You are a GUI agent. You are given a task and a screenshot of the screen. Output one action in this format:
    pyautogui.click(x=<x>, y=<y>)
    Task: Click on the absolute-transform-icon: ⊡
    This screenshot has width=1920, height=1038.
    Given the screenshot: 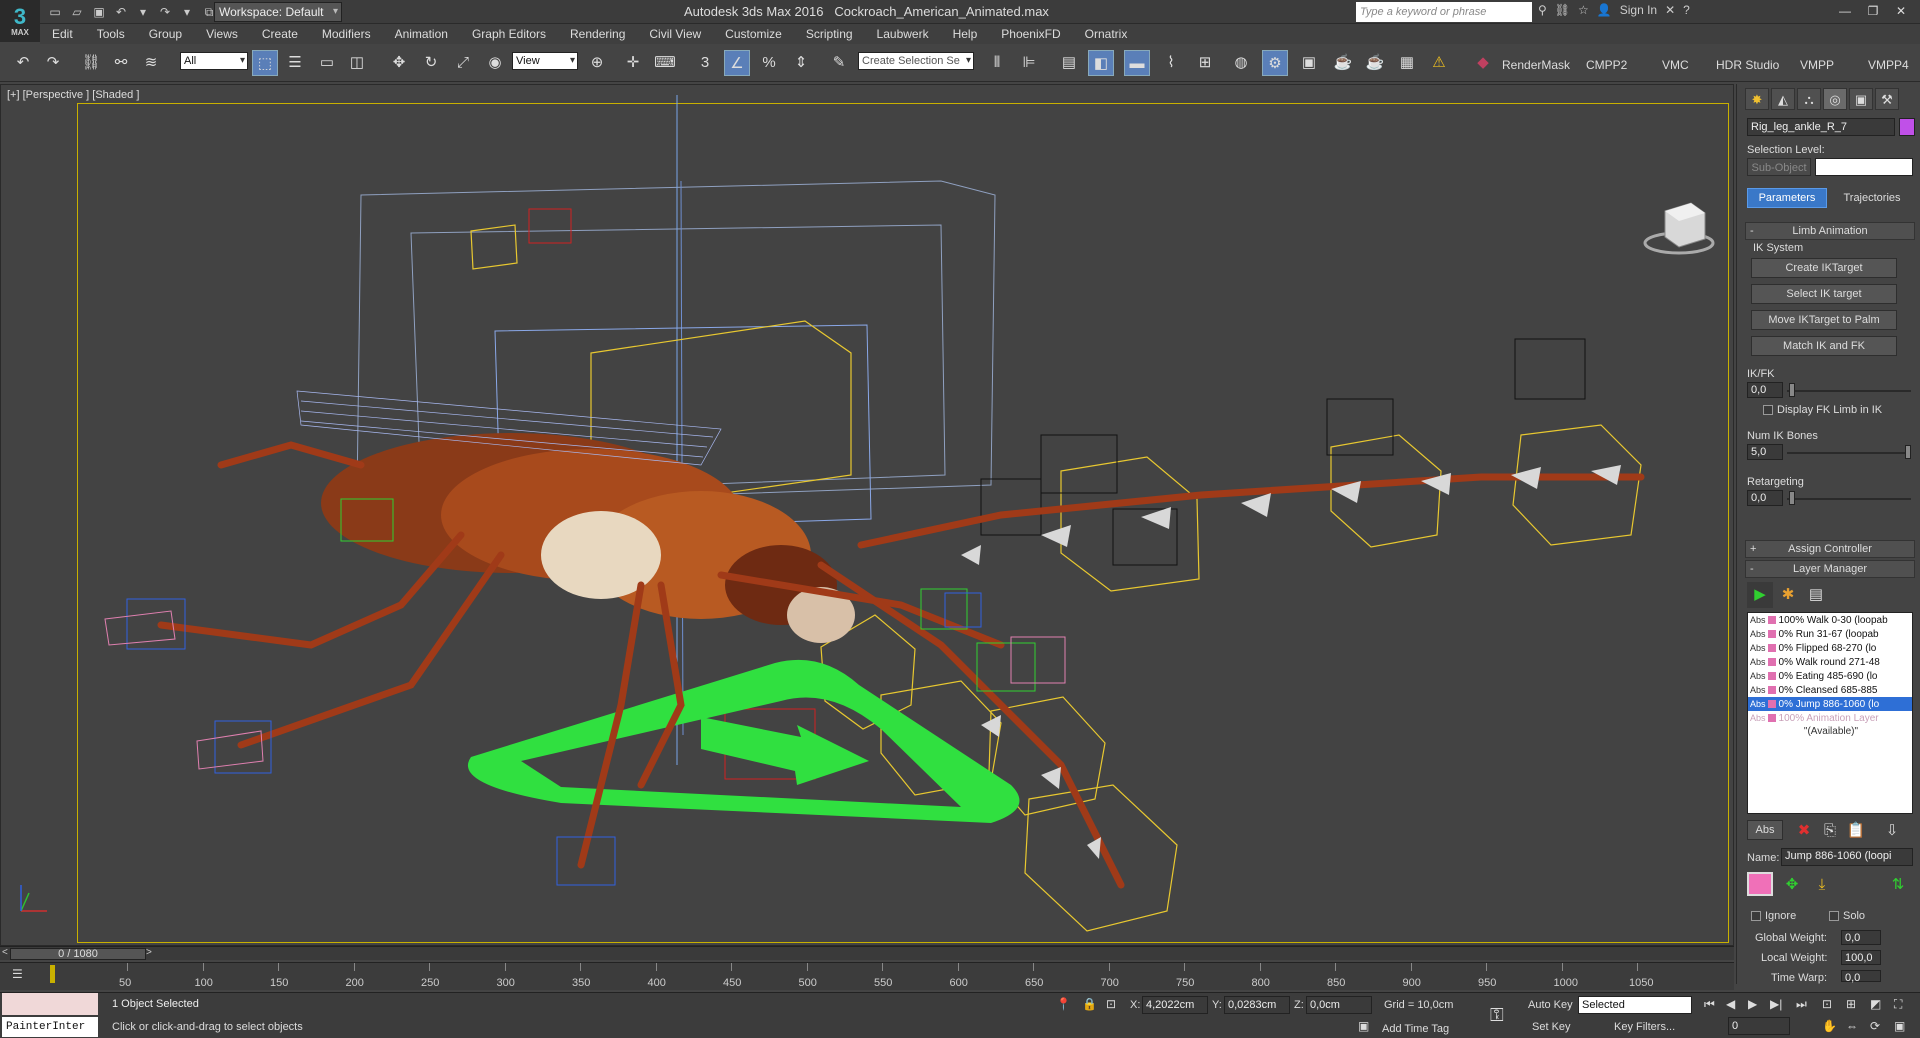 What is the action you would take?
    pyautogui.click(x=1111, y=1004)
    